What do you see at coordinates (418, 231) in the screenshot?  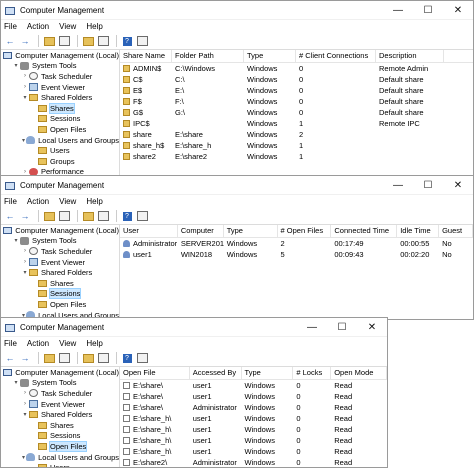 I see `column-header-idle-time: Idle Time` at bounding box center [418, 231].